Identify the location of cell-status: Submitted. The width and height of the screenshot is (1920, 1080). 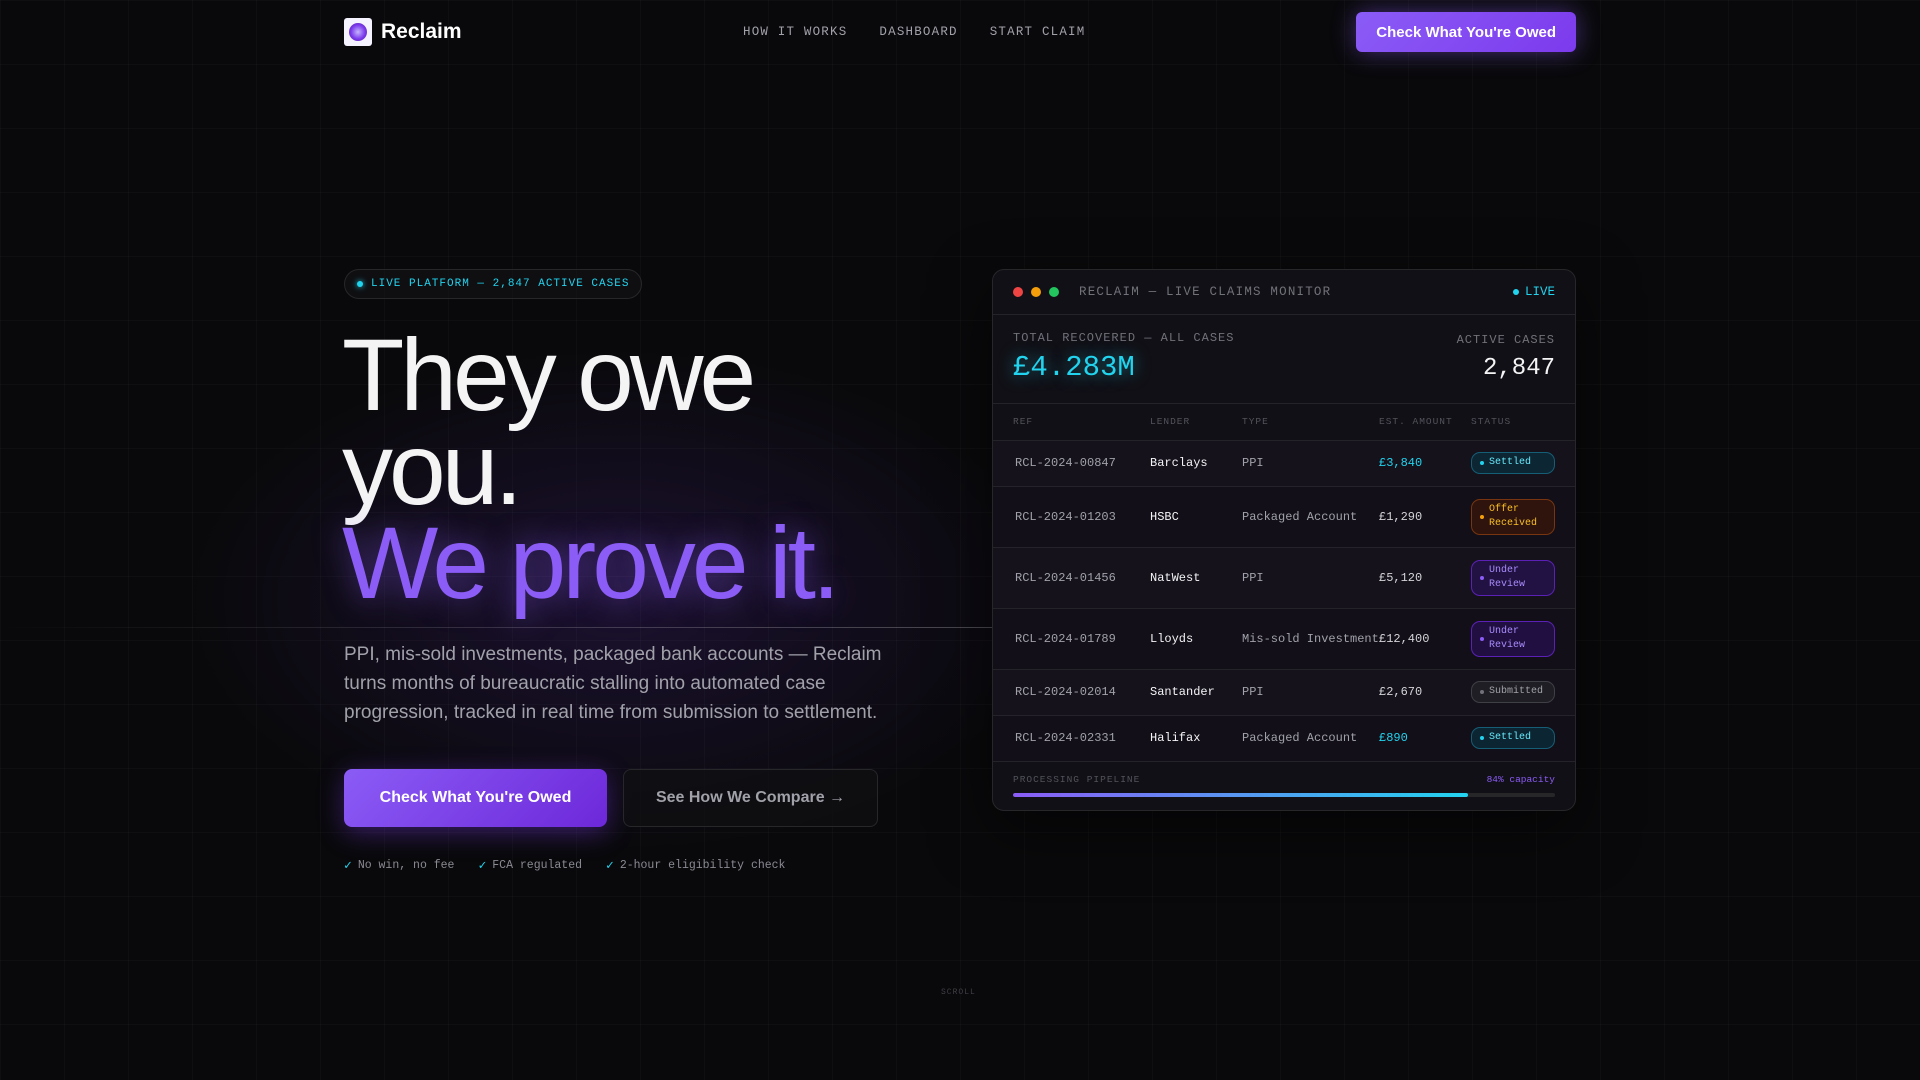
(1523, 692).